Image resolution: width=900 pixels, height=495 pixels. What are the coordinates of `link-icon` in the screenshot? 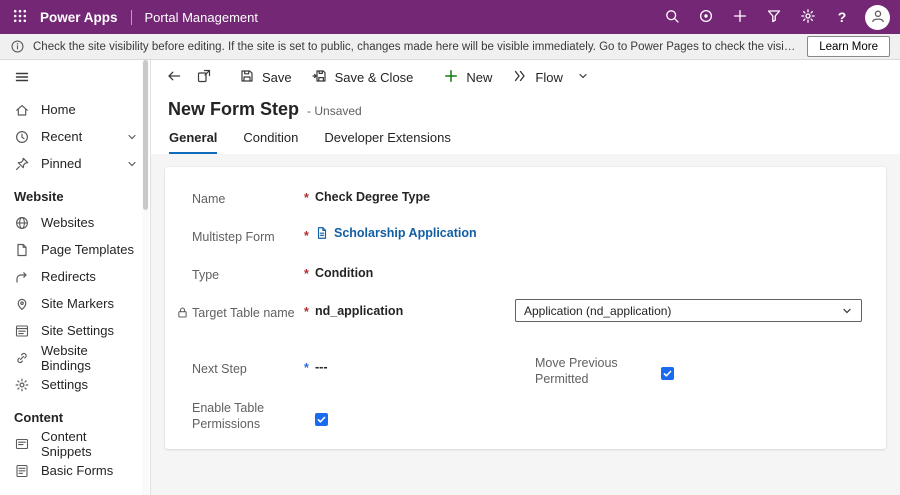 It's located at (22, 358).